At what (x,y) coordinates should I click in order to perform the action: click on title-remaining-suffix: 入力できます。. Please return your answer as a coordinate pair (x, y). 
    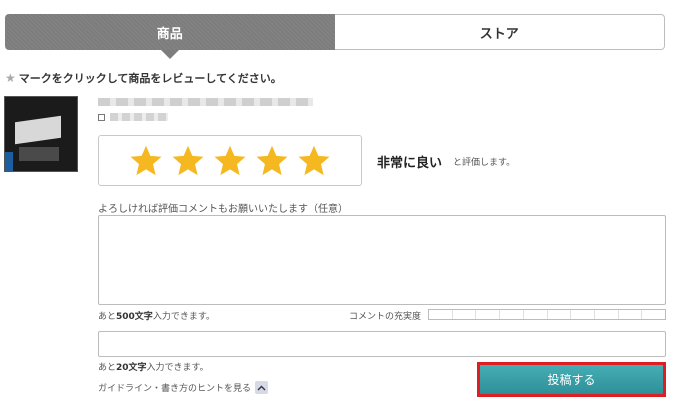
    Looking at the image, I should click on (177, 368).